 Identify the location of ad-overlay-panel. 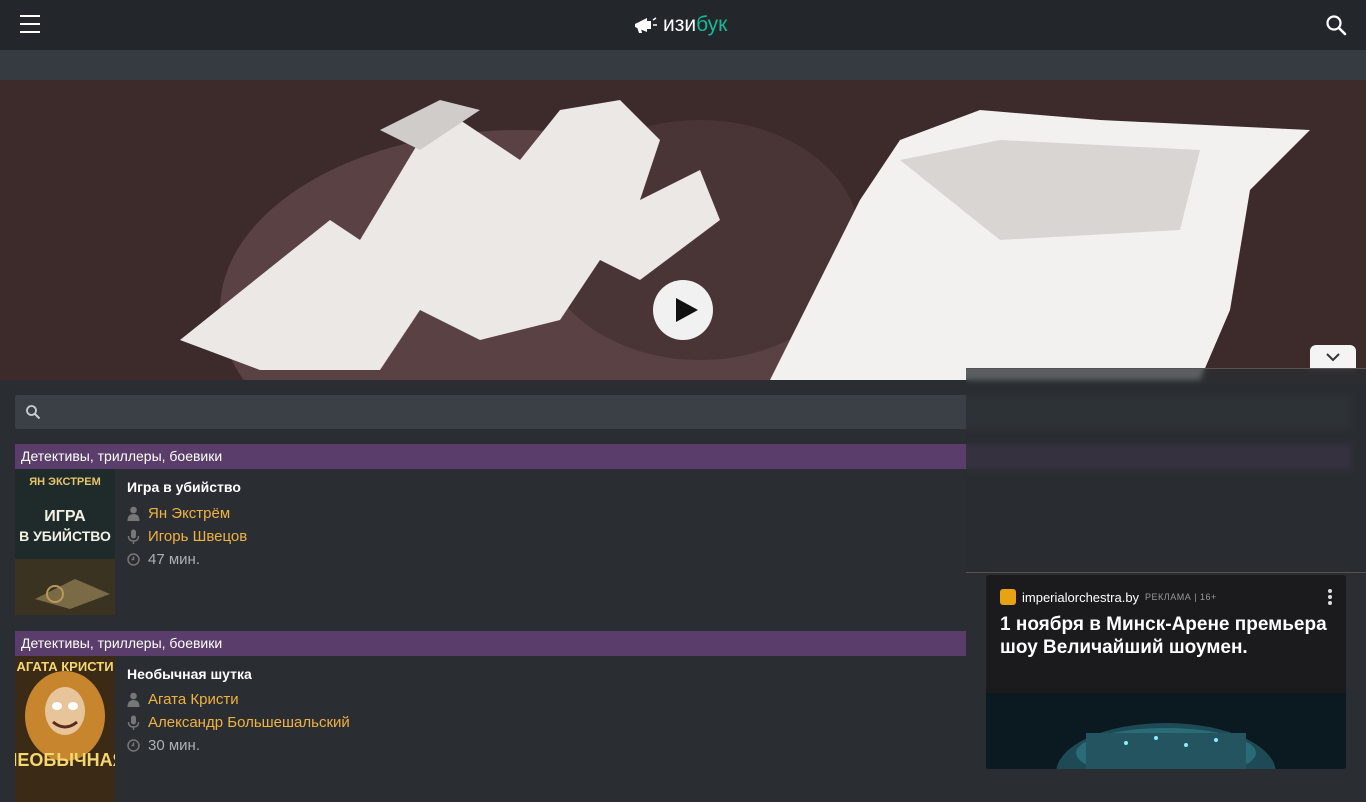
(1166, 470).